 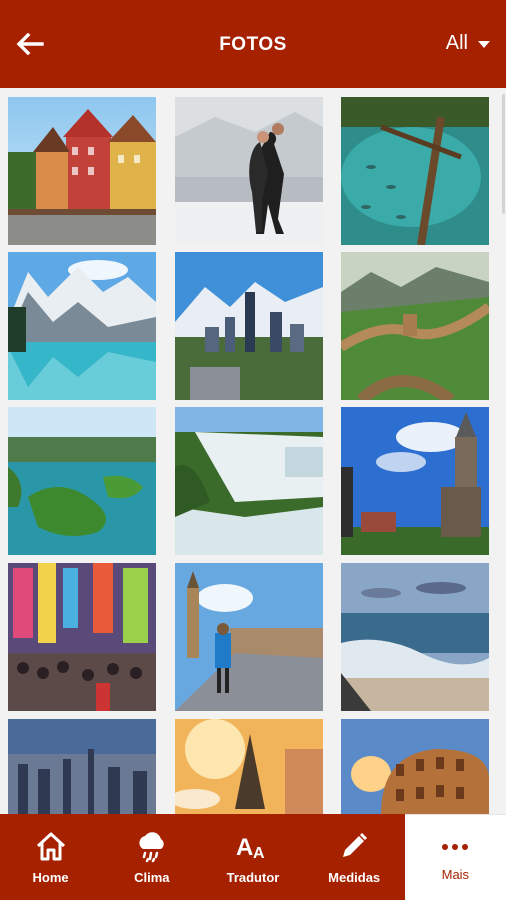 I want to click on filter-dropdown: All, so click(x=468, y=43).